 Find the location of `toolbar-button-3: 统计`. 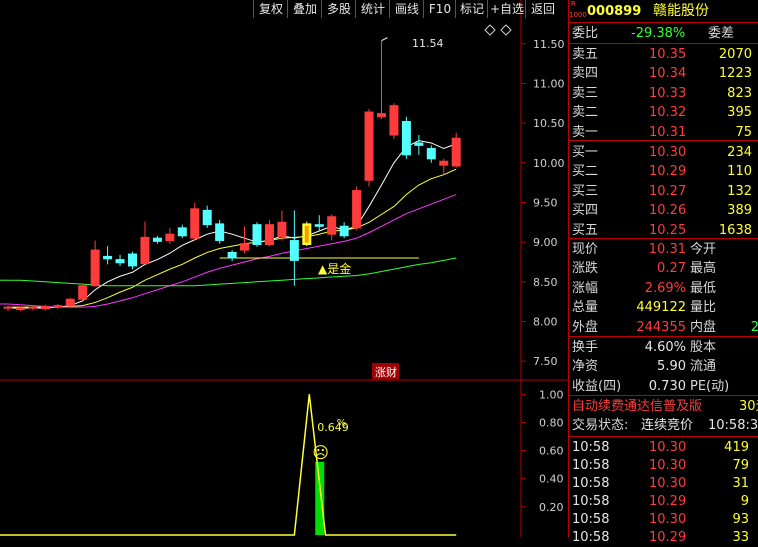

toolbar-button-3: 统计 is located at coordinates (372, 9).